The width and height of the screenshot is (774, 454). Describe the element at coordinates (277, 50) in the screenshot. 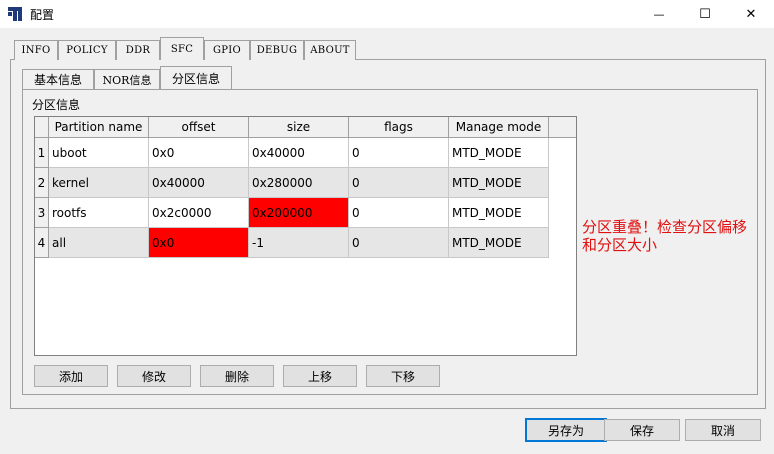

I see `tab-debug: DEBUG` at that location.